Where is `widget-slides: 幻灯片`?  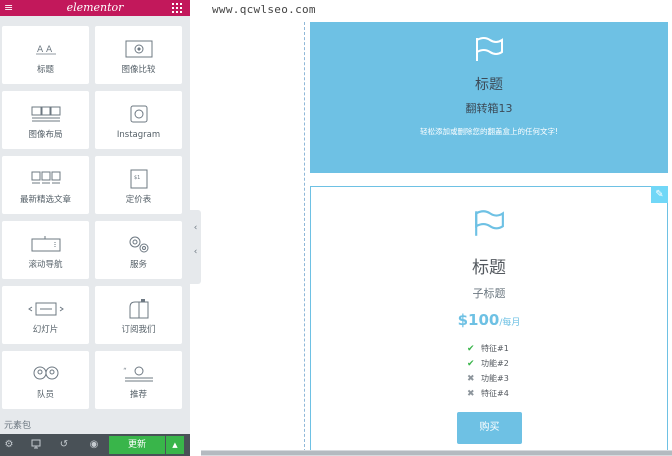
widget-slides: 幻灯片 is located at coordinates (45, 315).